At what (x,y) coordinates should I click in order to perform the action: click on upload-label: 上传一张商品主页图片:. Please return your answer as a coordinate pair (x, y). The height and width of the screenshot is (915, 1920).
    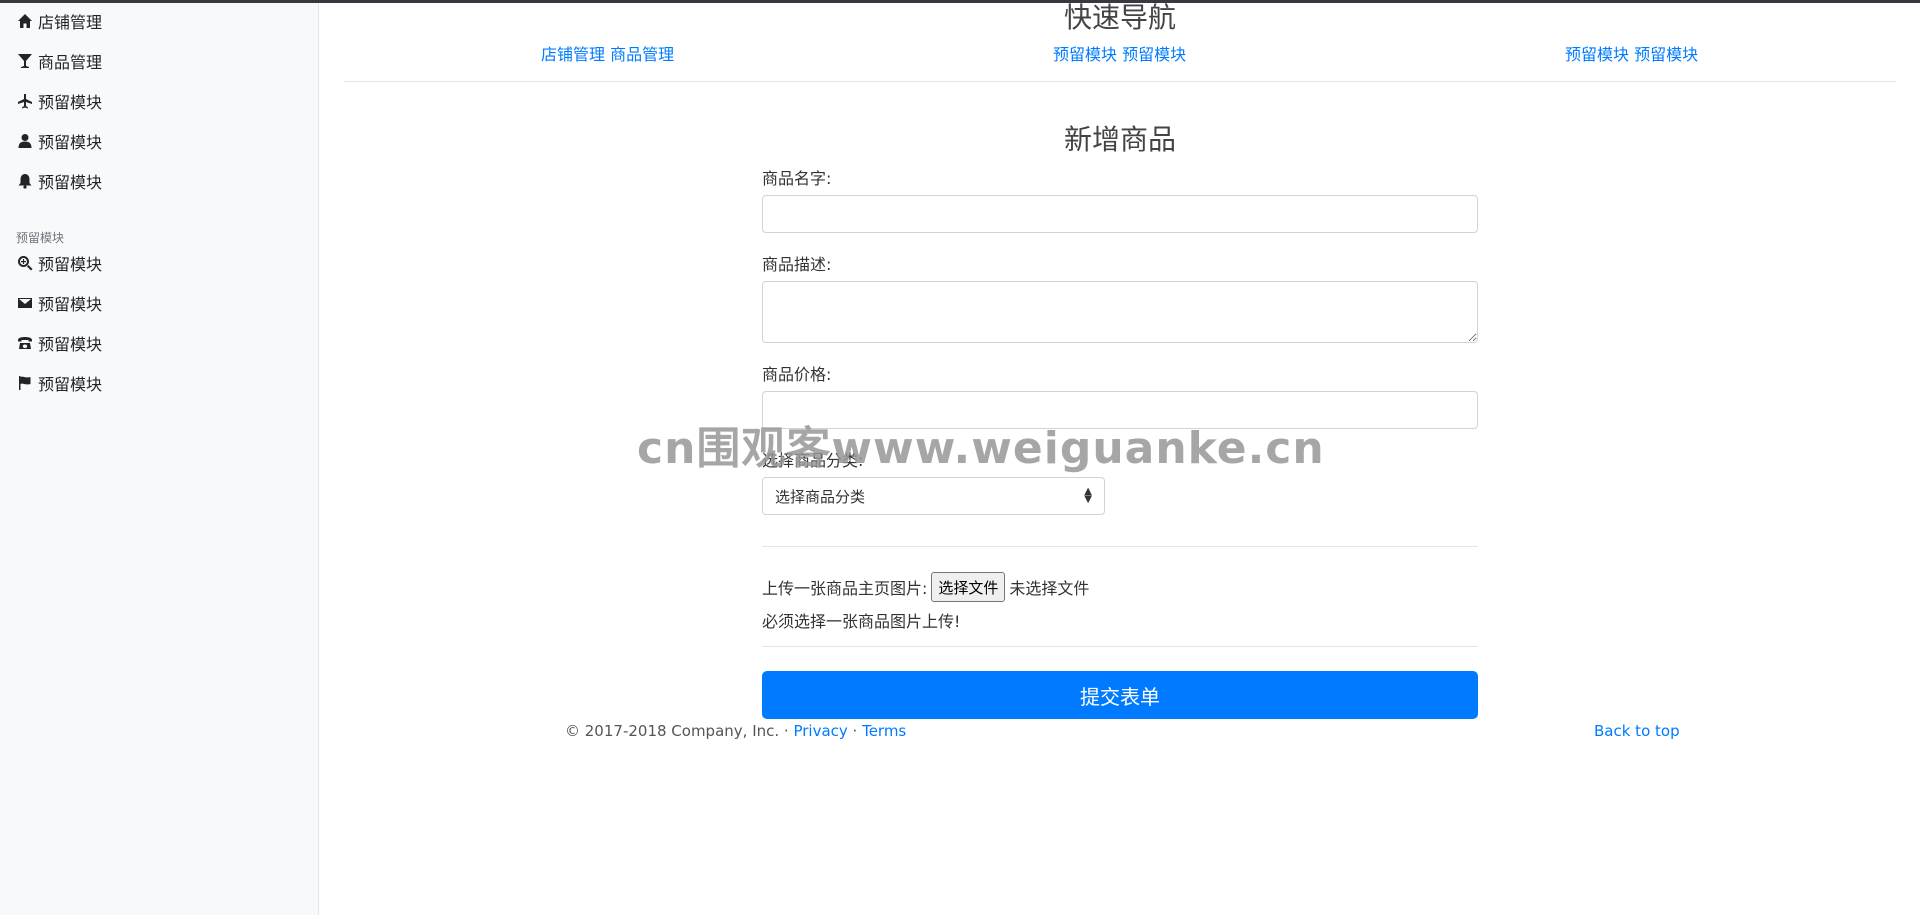
    Looking at the image, I should click on (845, 588).